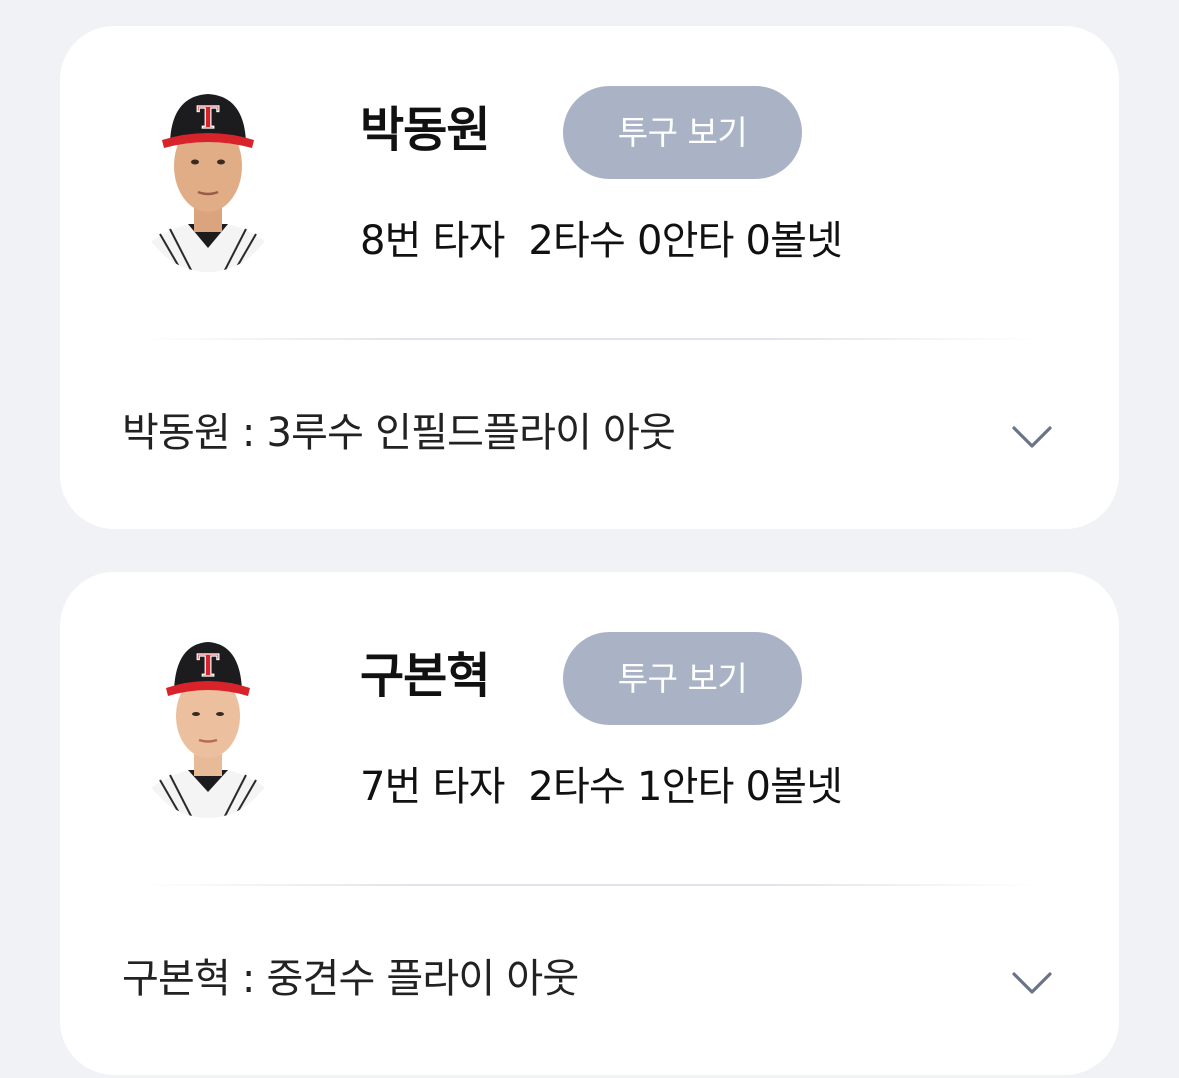 The width and height of the screenshot is (1179, 1078). Describe the element at coordinates (601, 787) in the screenshot. I see `player-stats: 7번 타자 2타수 1안타 0볼넷` at that location.